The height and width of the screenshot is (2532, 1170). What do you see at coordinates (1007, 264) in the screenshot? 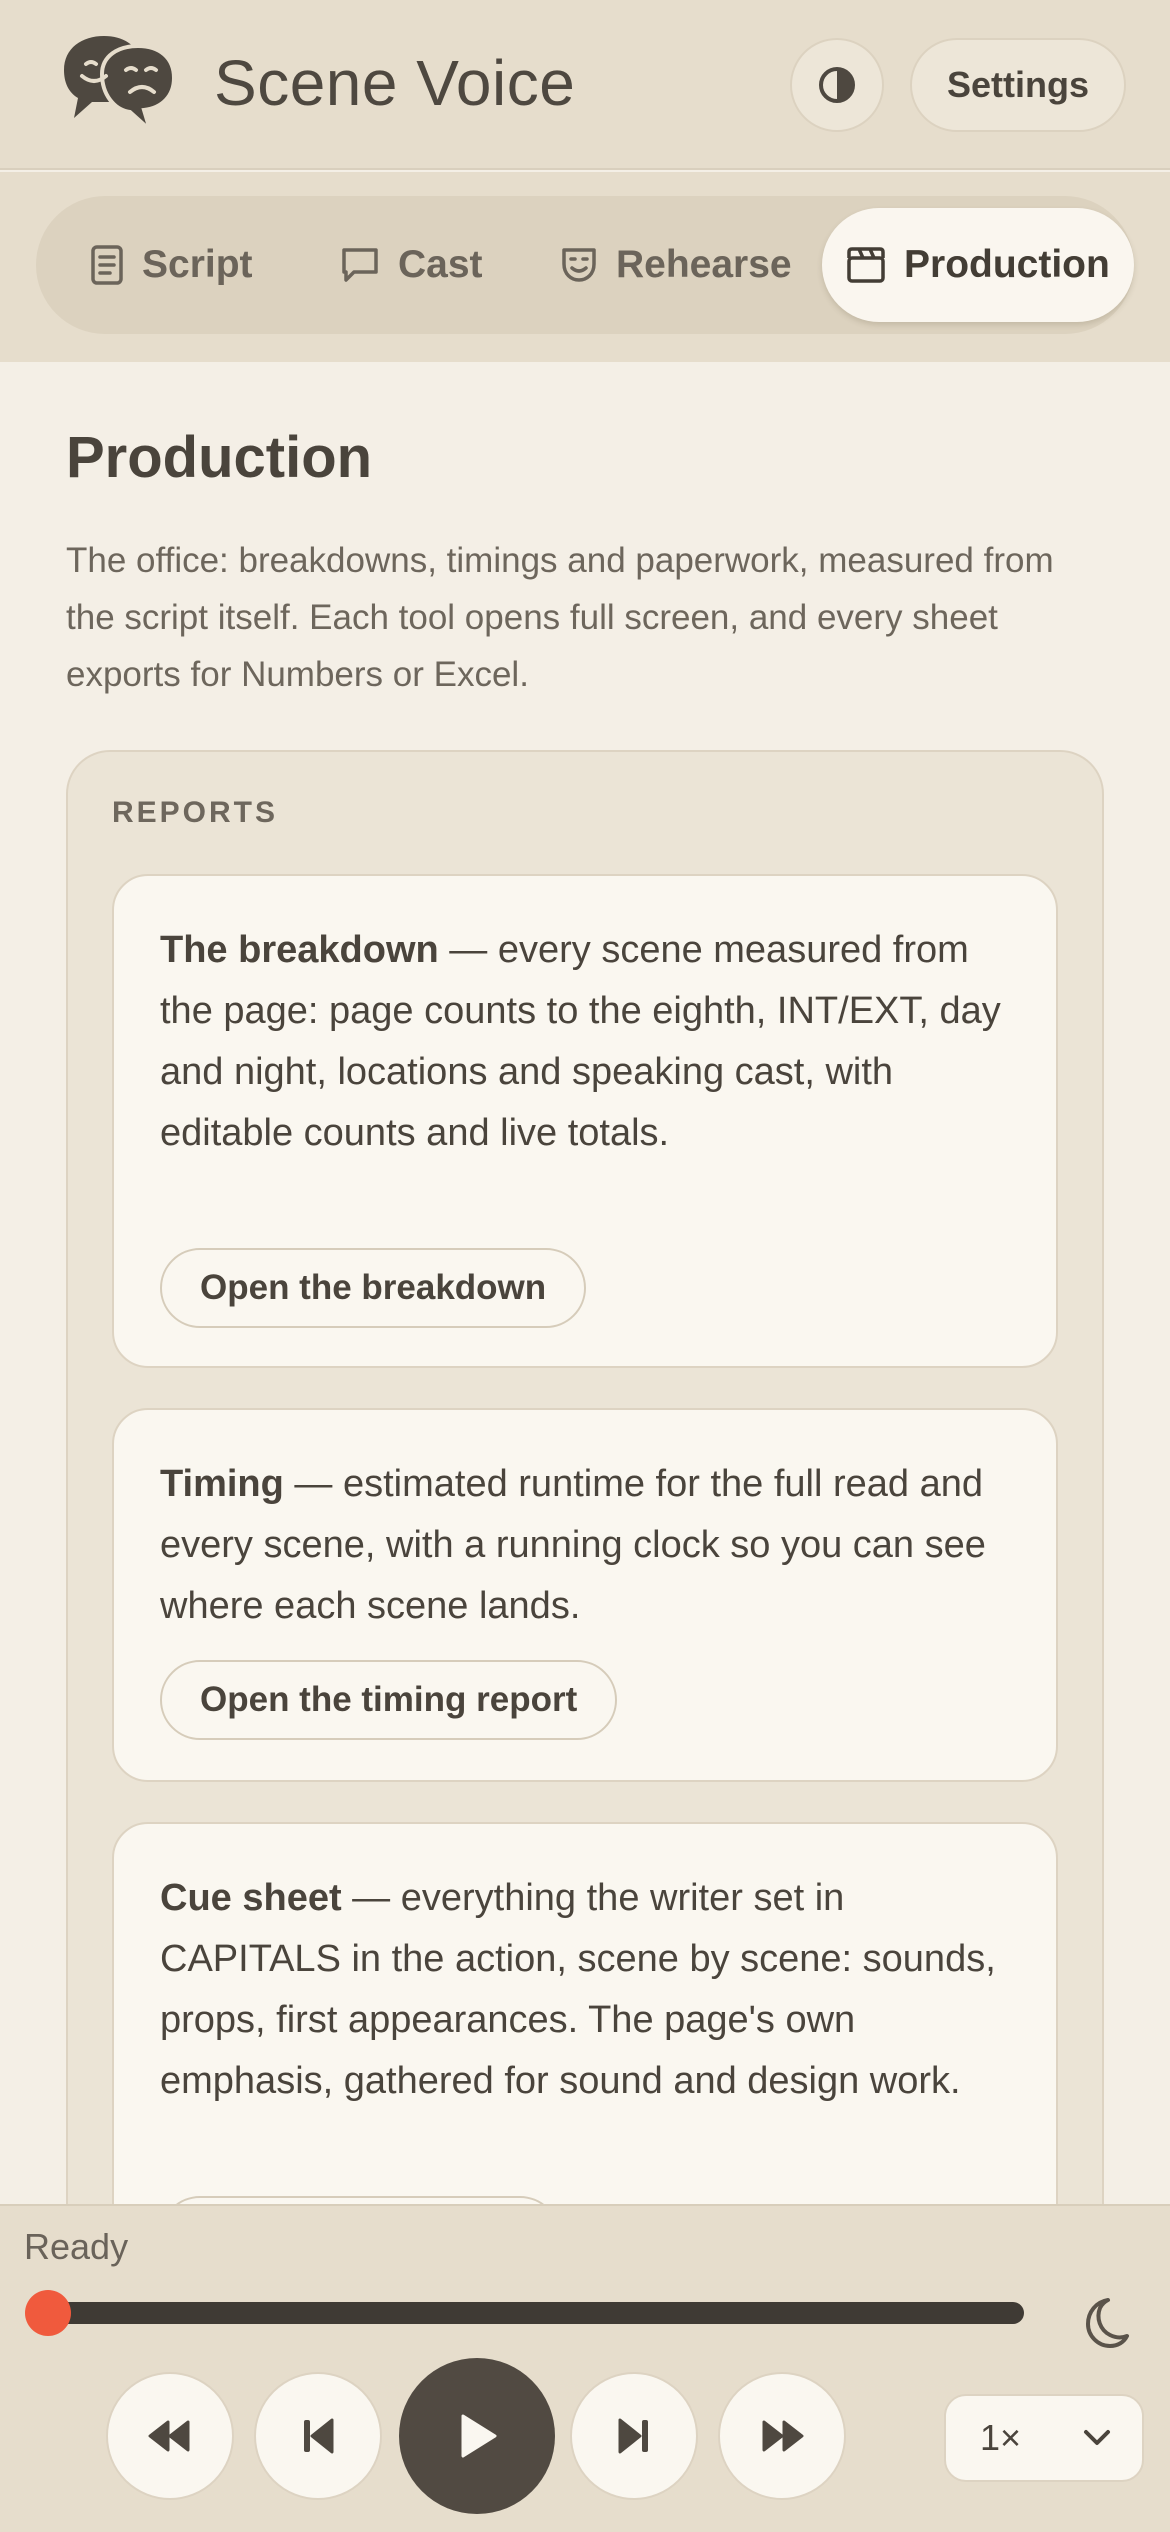
I see `tab-label: Production` at bounding box center [1007, 264].